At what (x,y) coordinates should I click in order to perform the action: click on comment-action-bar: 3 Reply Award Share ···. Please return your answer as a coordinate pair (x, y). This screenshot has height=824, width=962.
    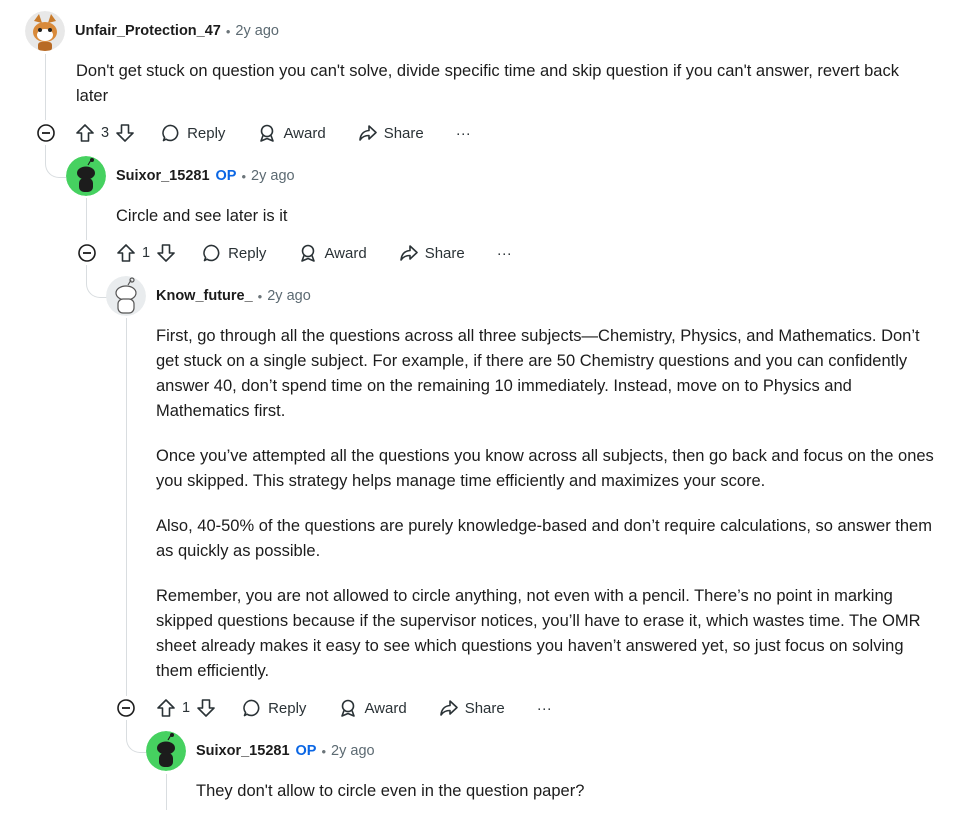
    Looking at the image, I should click on (253, 133).